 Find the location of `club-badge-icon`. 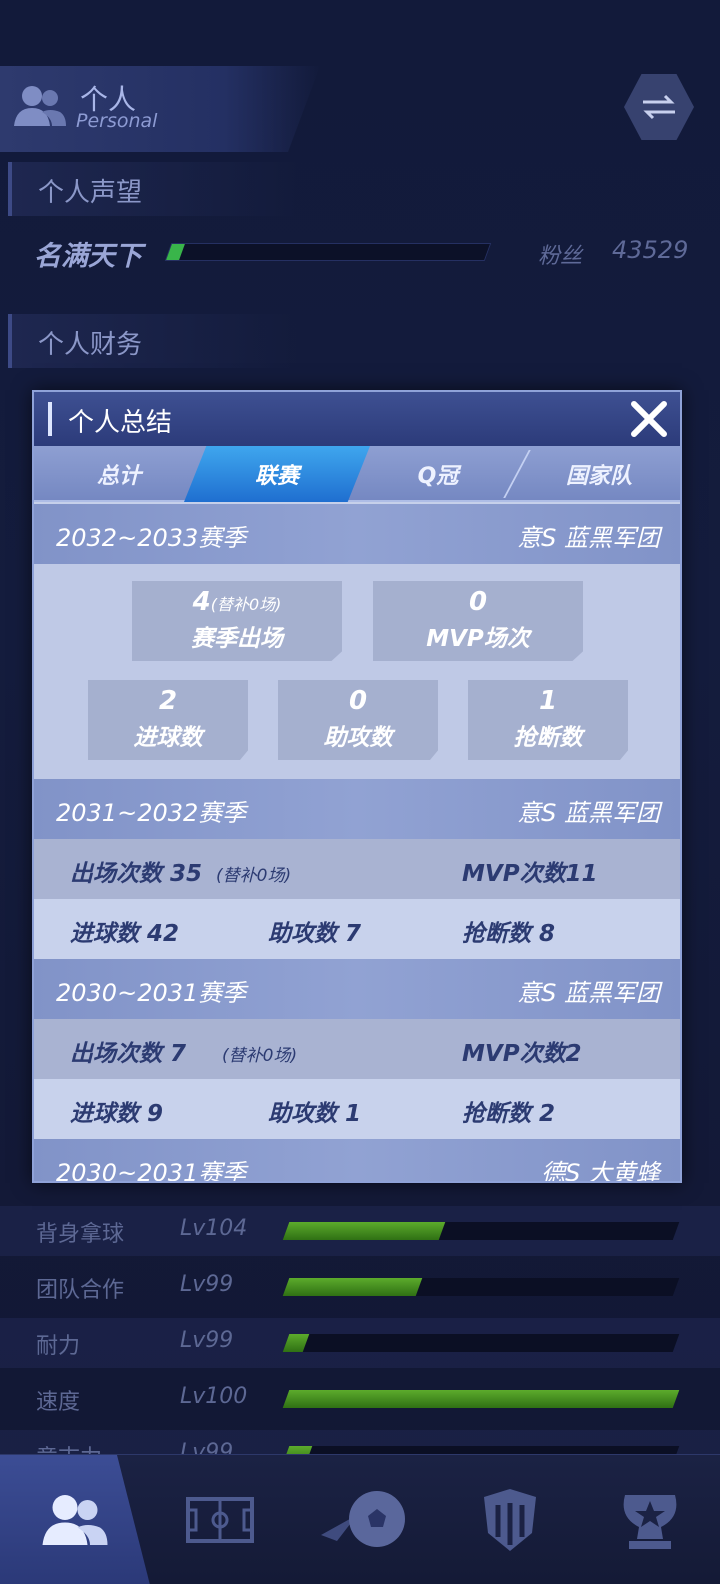

club-badge-icon is located at coordinates (510, 1520).